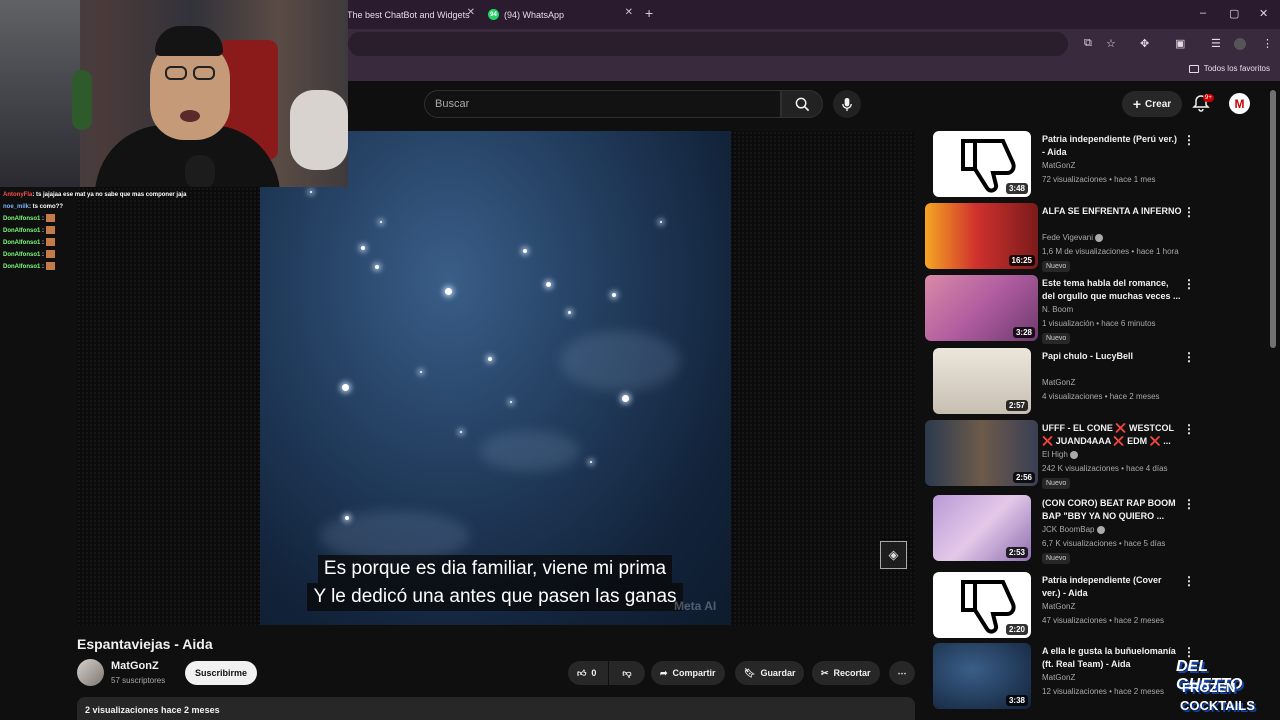  What do you see at coordinates (1016, 188) in the screenshot?
I see `duration-badge: 3:48` at bounding box center [1016, 188].